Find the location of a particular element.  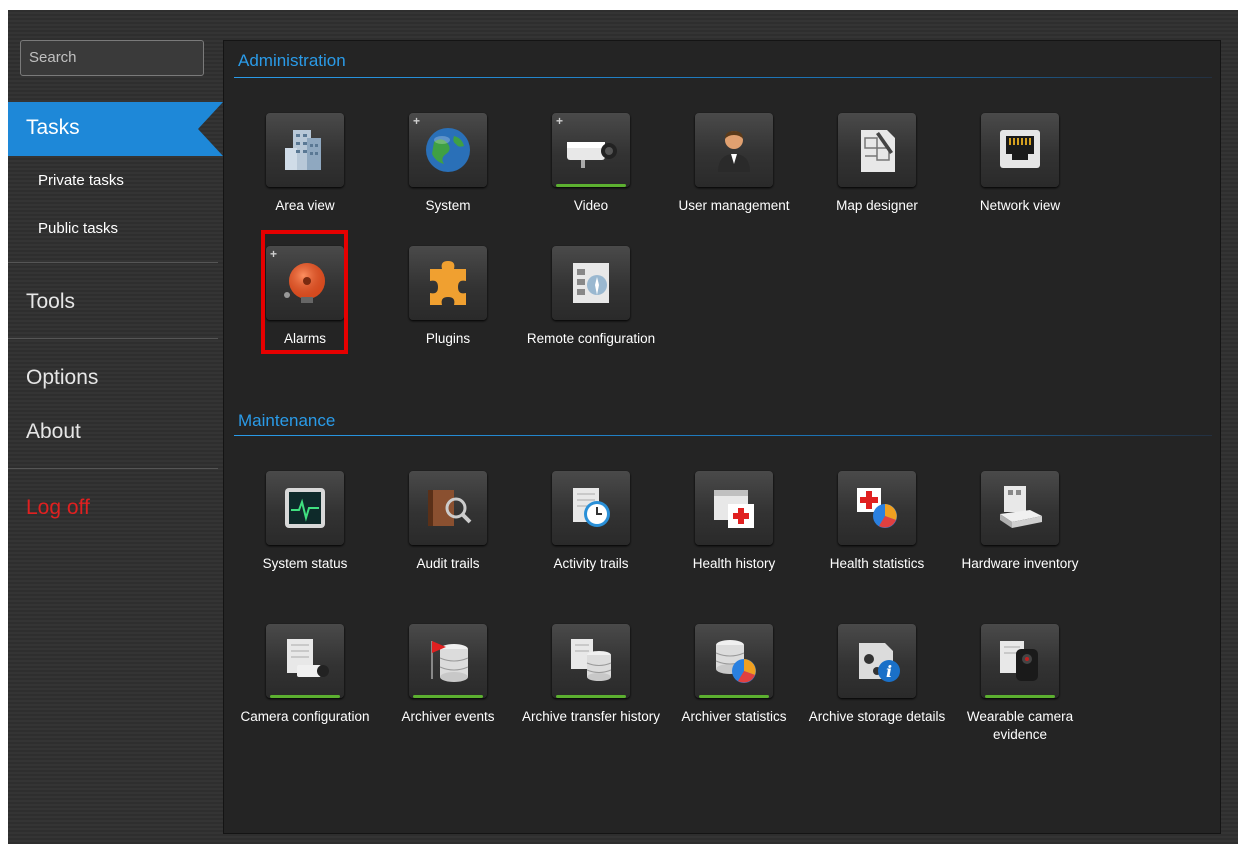

tile-system-status: System status is located at coordinates (305, 522).